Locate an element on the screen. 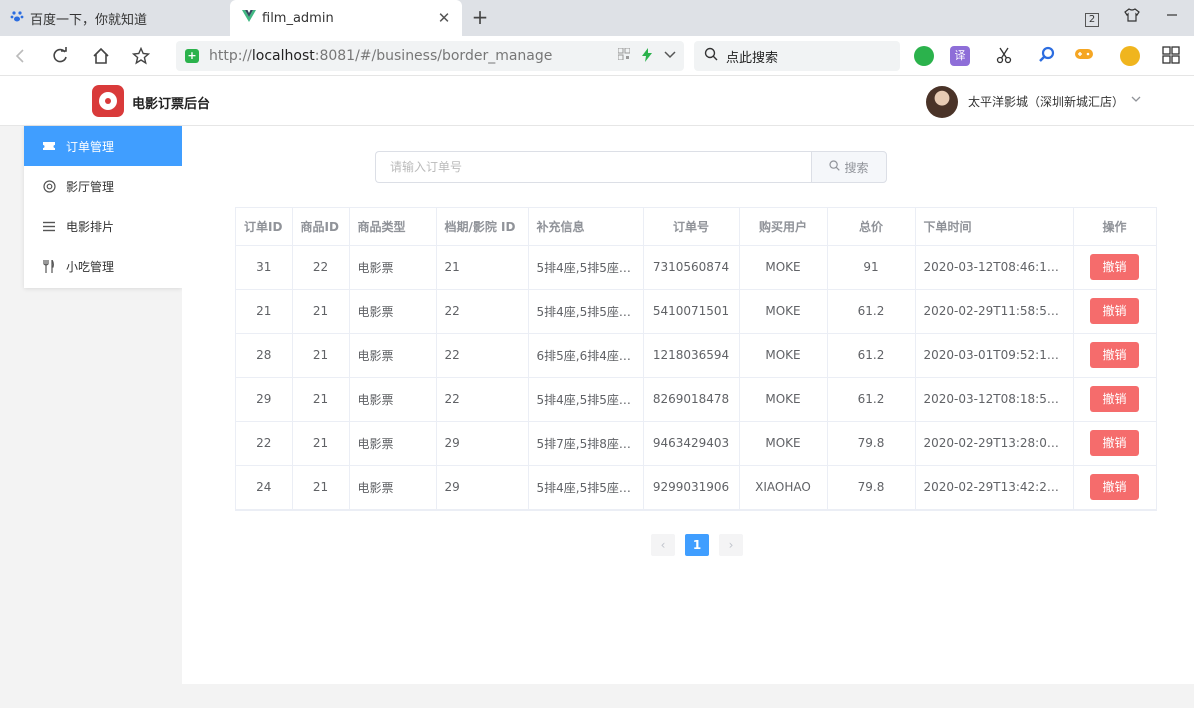 The image size is (1194, 708). user-name: 太平洋影城（深圳新城汇店） is located at coordinates (1046, 101).